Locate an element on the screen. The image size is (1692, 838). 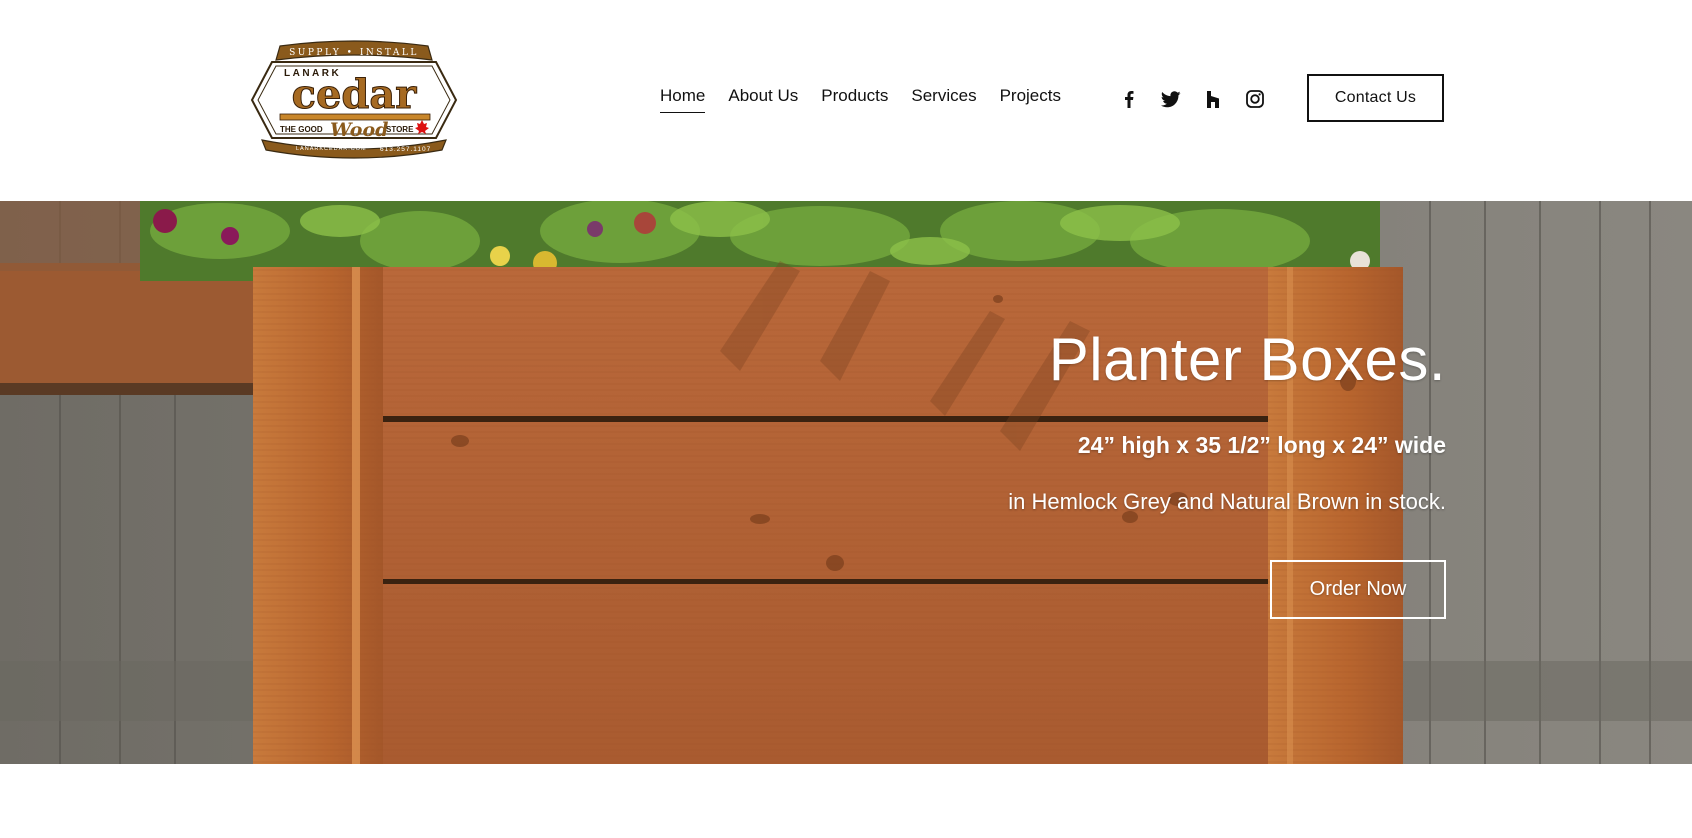
facebook-icon is located at coordinates (1129, 99).